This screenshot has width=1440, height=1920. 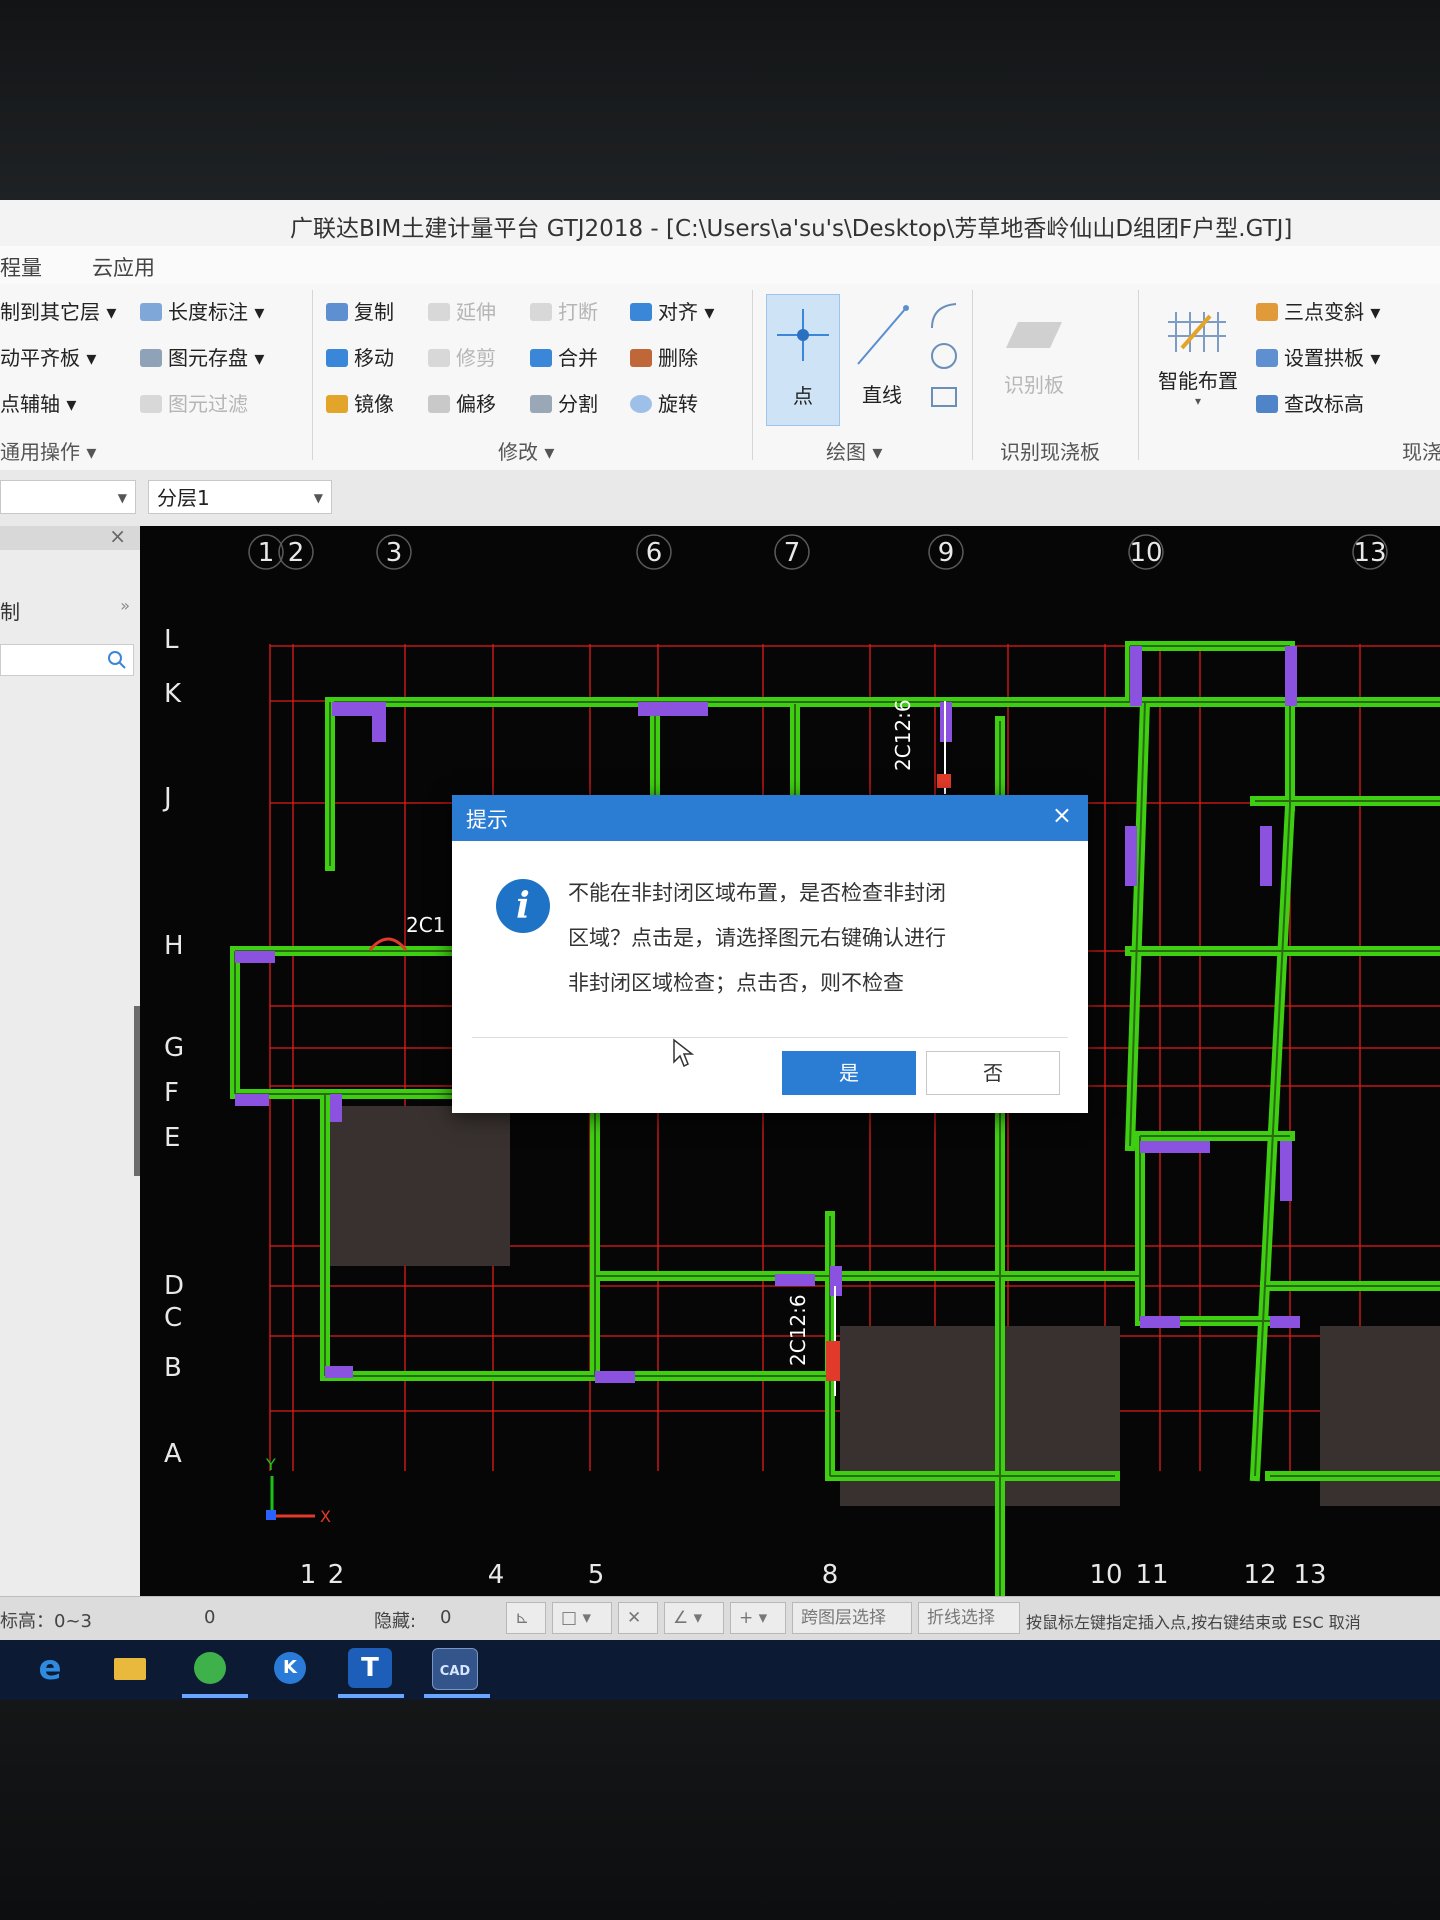 What do you see at coordinates (792, 553) in the screenshot?
I see `axis-label-top: 7` at bounding box center [792, 553].